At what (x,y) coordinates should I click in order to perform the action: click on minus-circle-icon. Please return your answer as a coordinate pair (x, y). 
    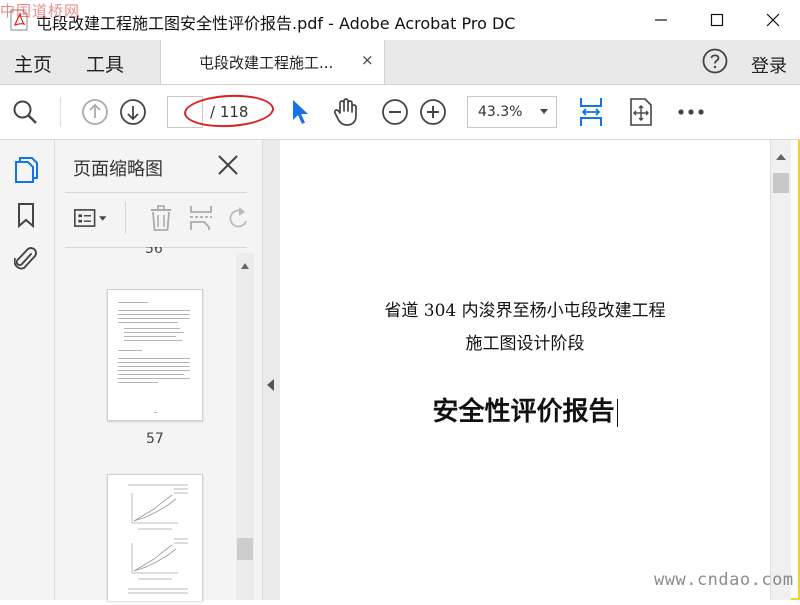
    Looking at the image, I should click on (395, 112).